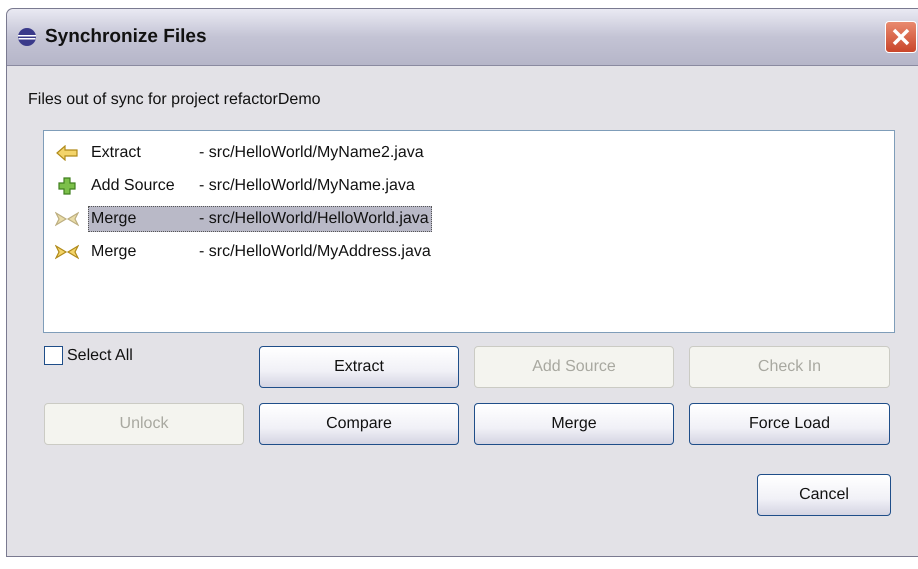  I want to click on plus-icon, so click(67, 186).